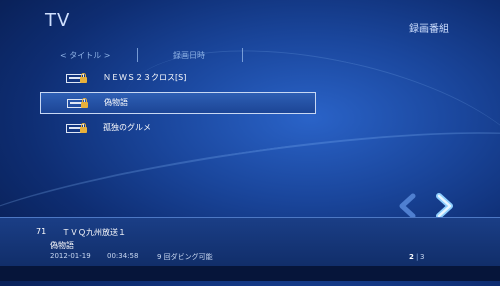 The width and height of the screenshot is (500, 286). What do you see at coordinates (178, 103) in the screenshot?
I see `list-item-selected: 偽物語` at bounding box center [178, 103].